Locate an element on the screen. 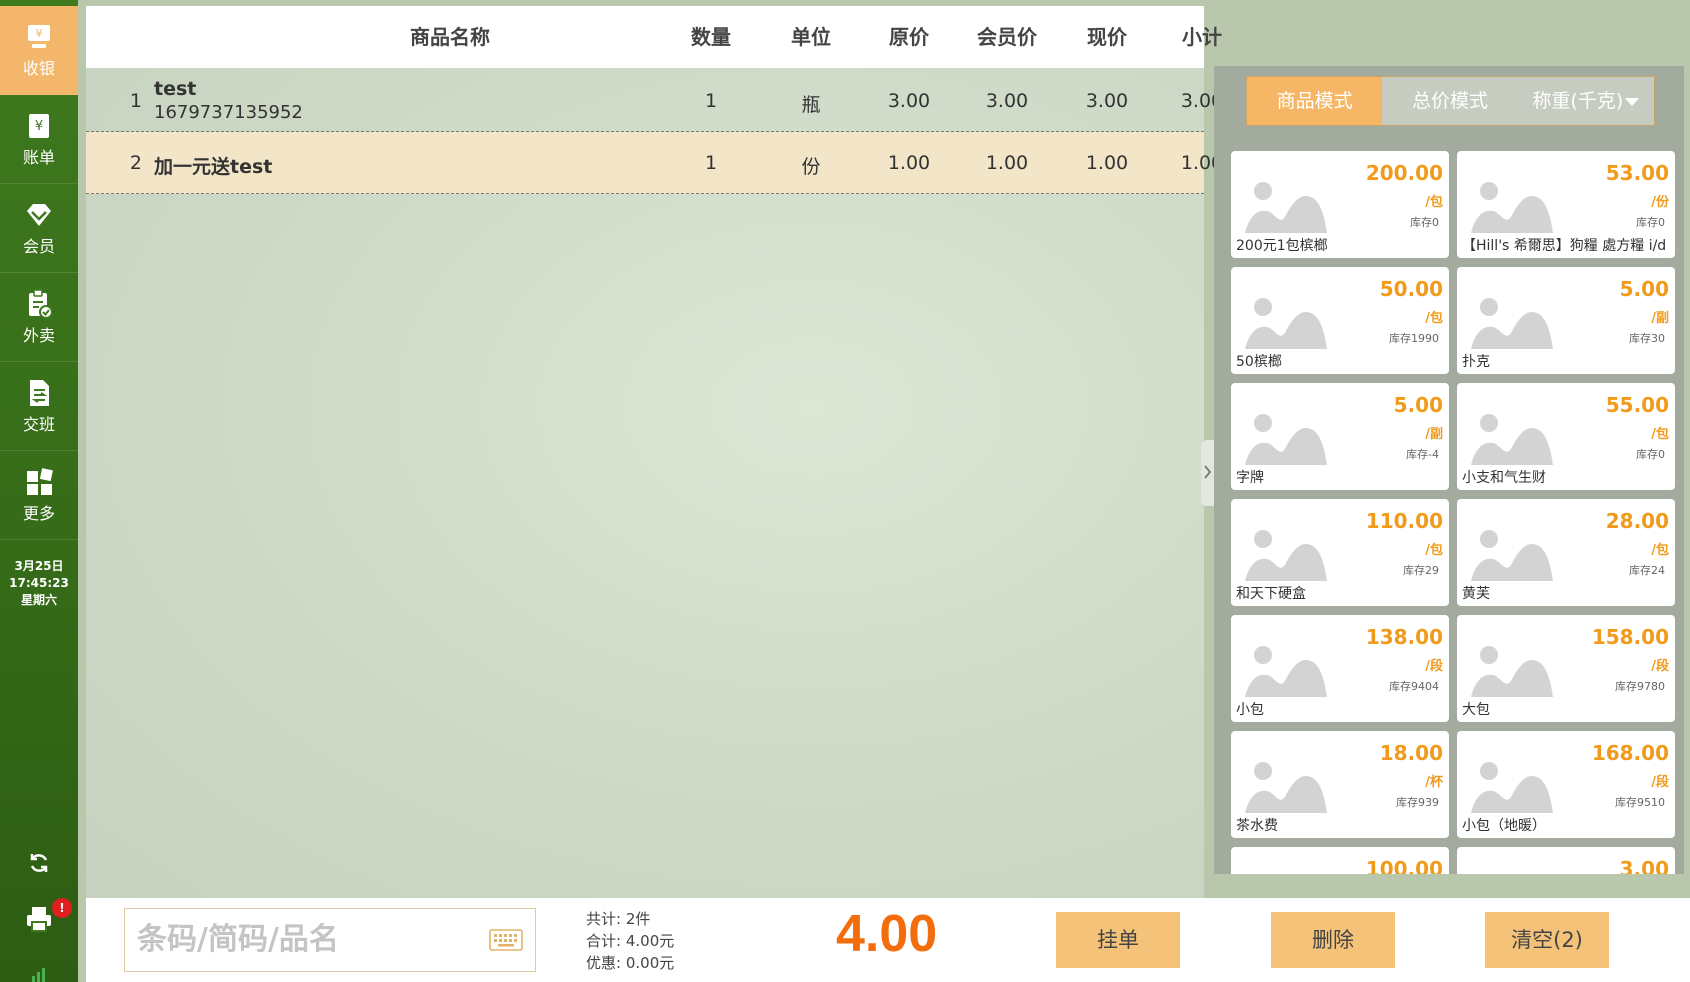 The image size is (1690, 982). search-input is located at coordinates (307, 939).